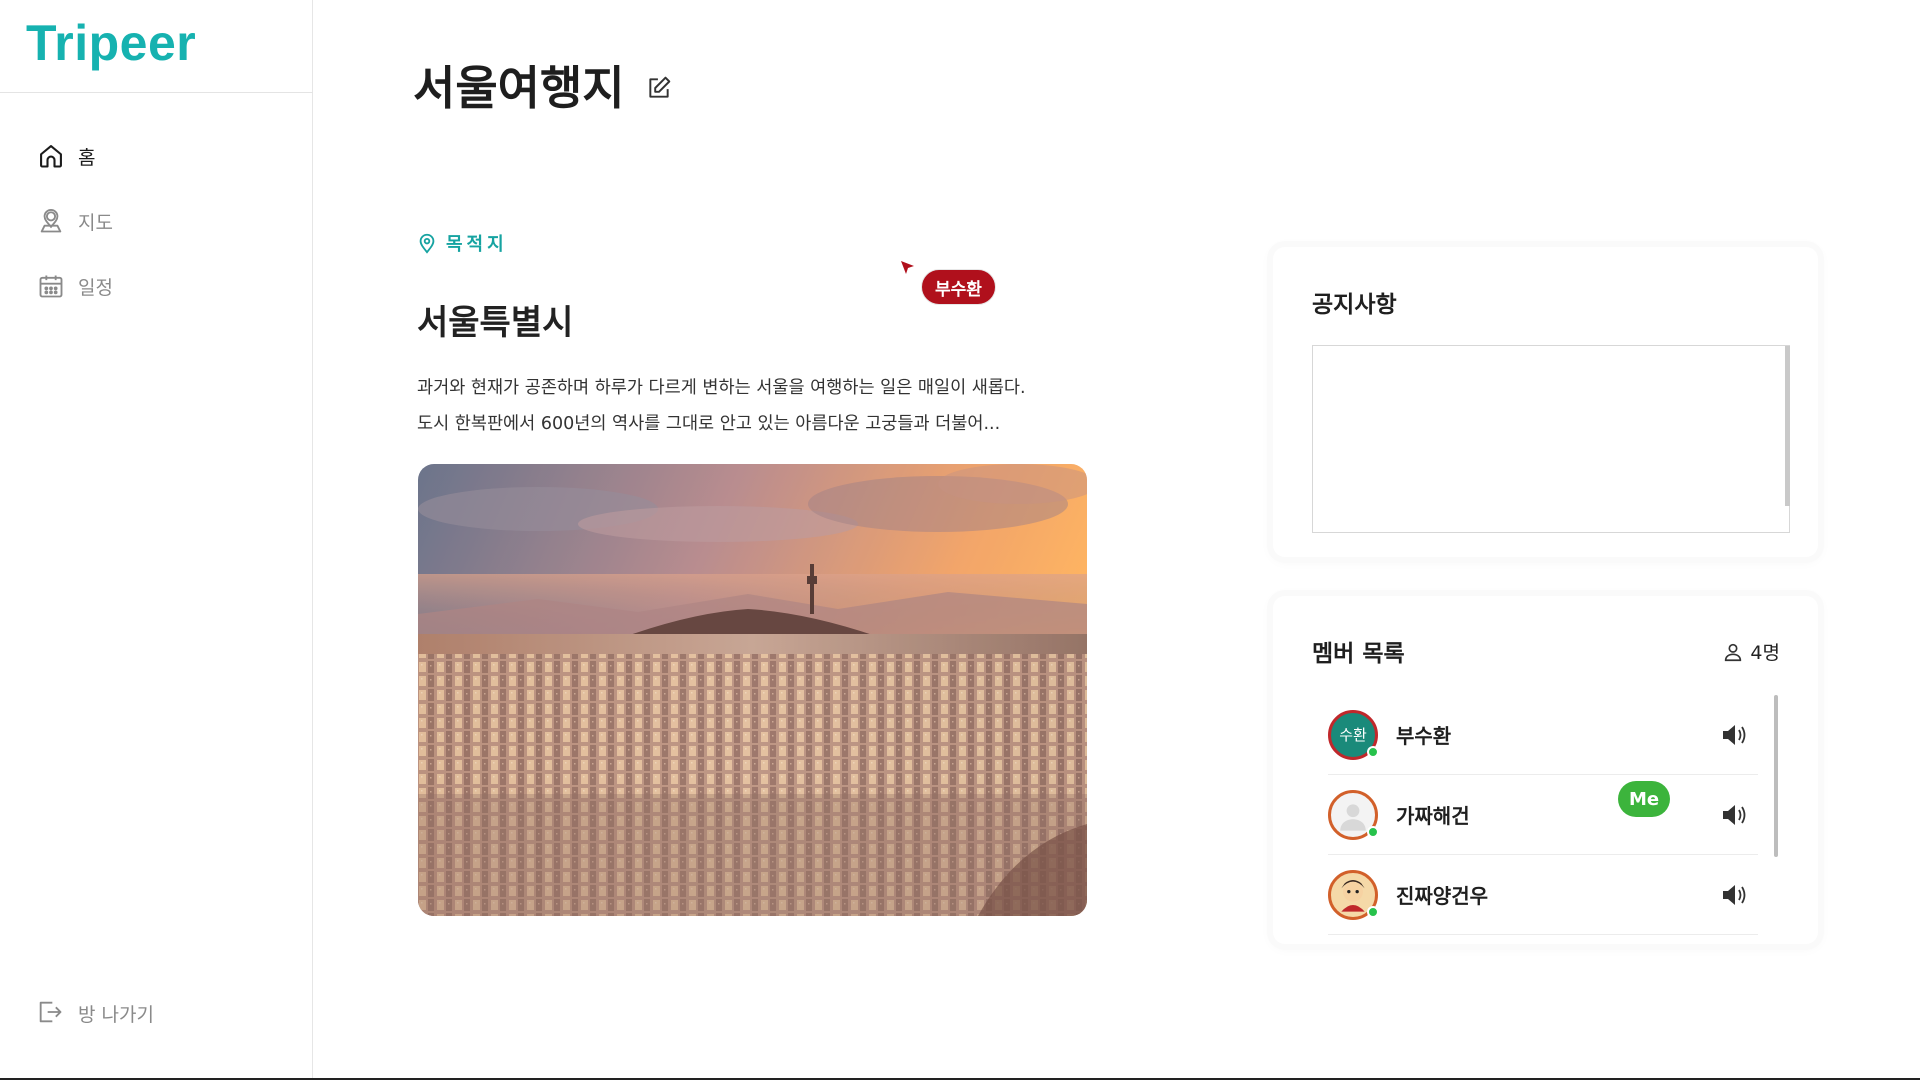  What do you see at coordinates (427, 243) in the screenshot?
I see `location-pin-icon` at bounding box center [427, 243].